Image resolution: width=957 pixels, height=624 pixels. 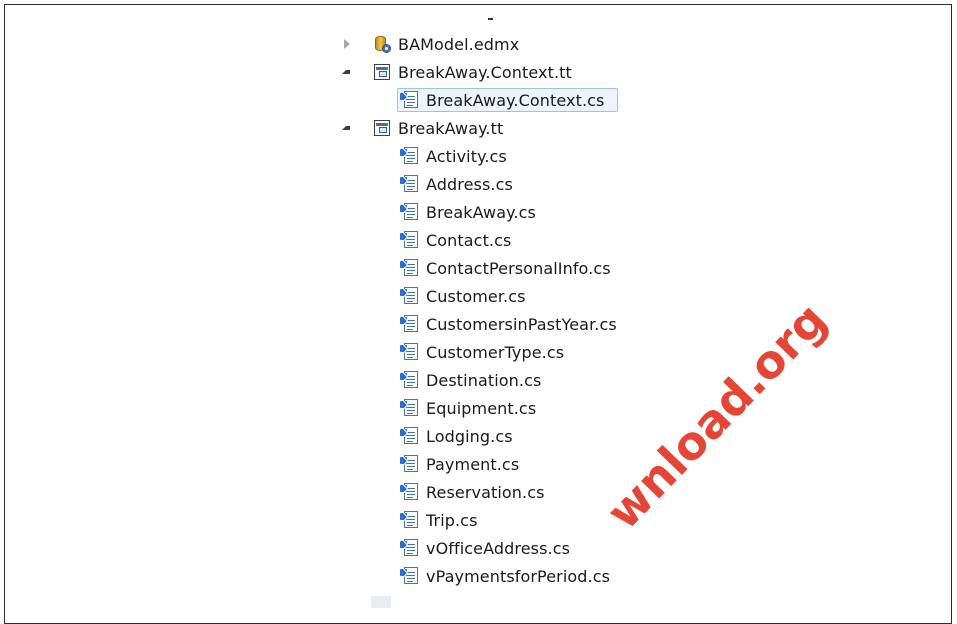 I want to click on tree-row-breakaway-context-tt: BreakAway.Context.tt, so click(x=478, y=72).